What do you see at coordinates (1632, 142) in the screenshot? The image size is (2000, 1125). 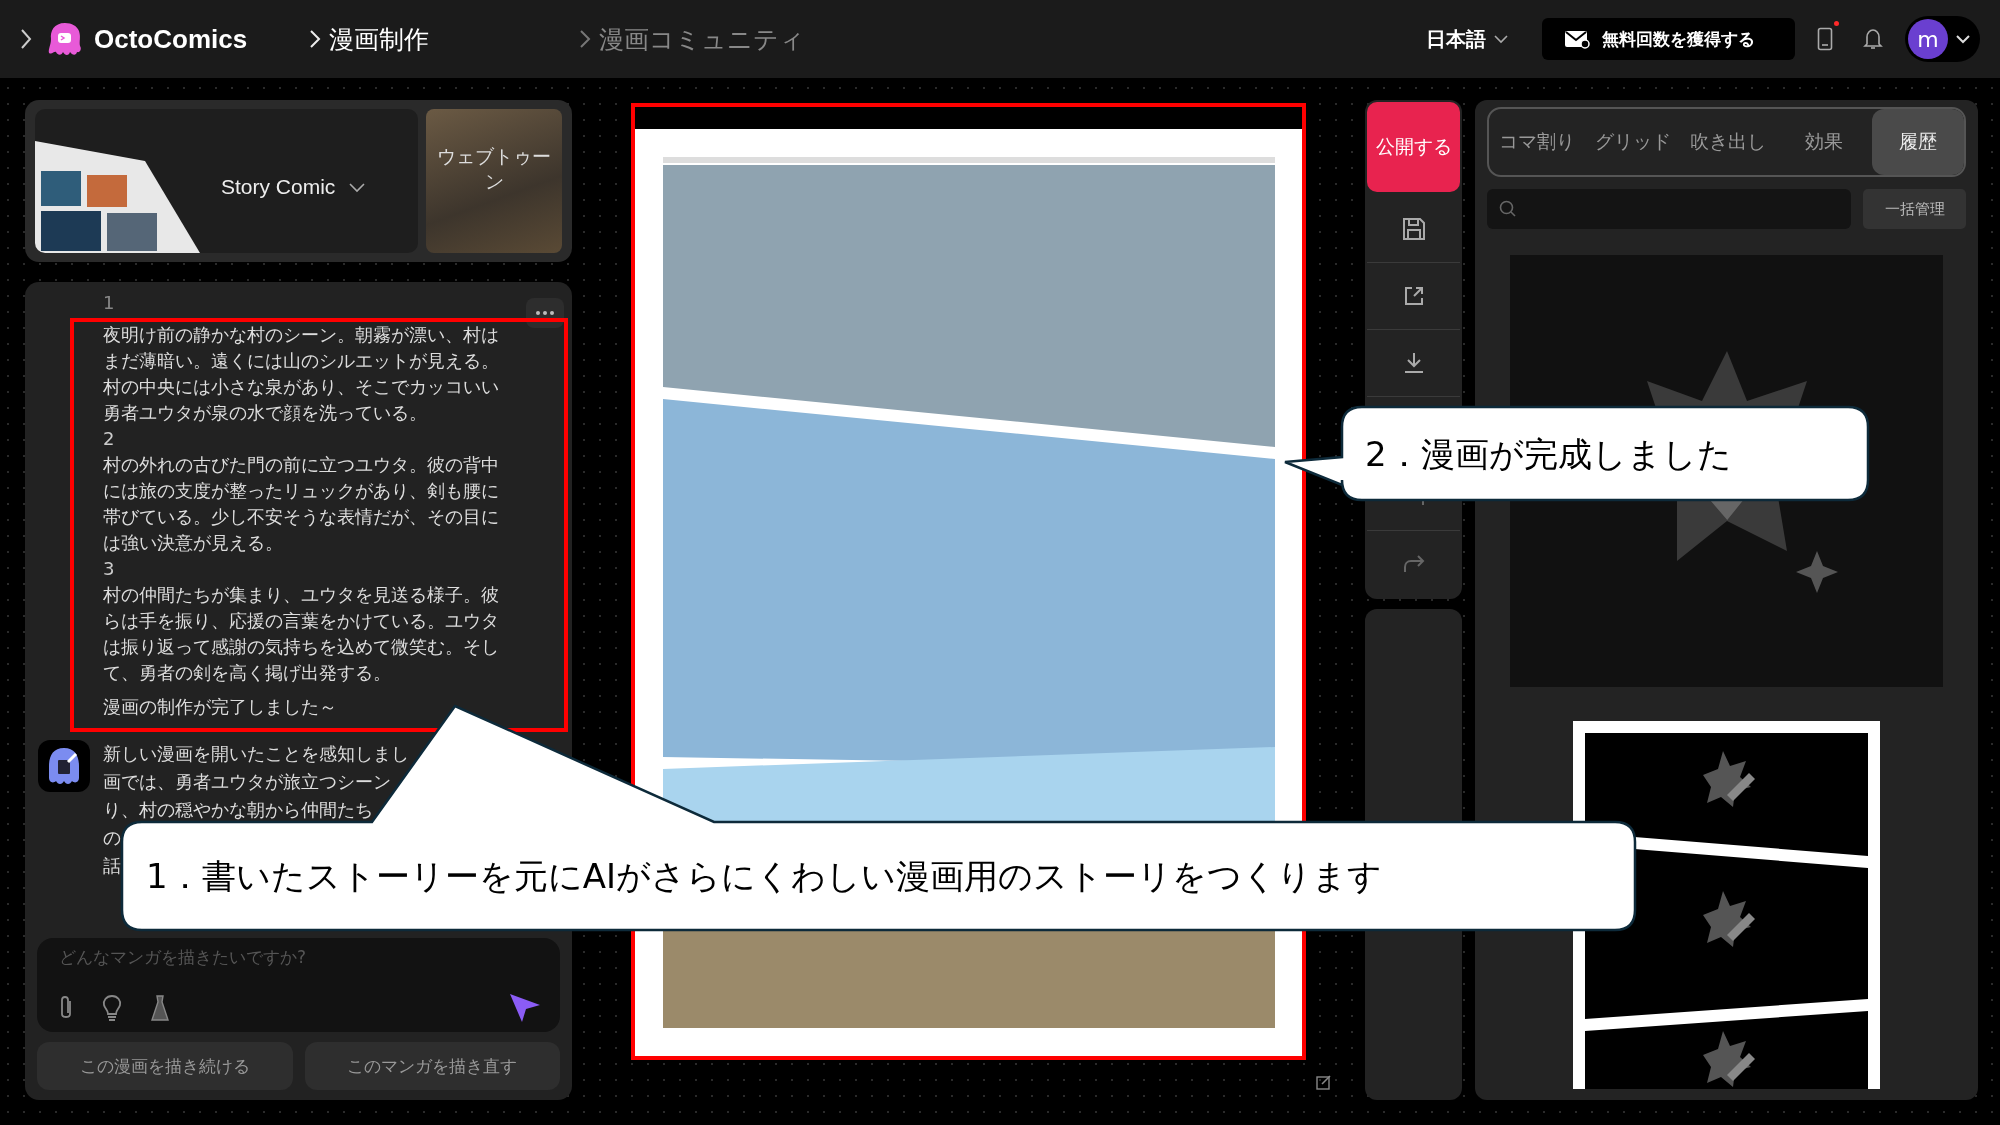 I see `tab: グリッド` at bounding box center [1632, 142].